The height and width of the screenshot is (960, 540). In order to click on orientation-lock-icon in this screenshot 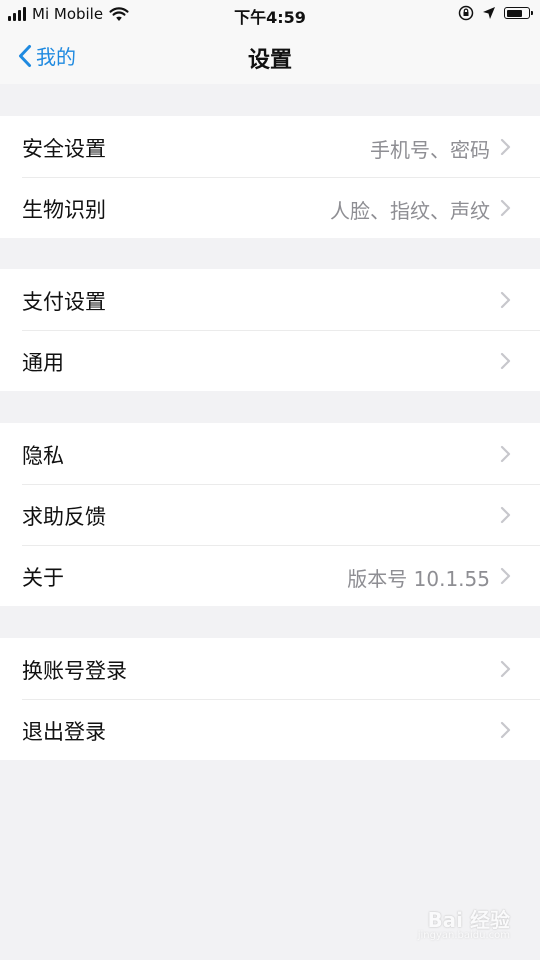, I will do `click(466, 13)`.